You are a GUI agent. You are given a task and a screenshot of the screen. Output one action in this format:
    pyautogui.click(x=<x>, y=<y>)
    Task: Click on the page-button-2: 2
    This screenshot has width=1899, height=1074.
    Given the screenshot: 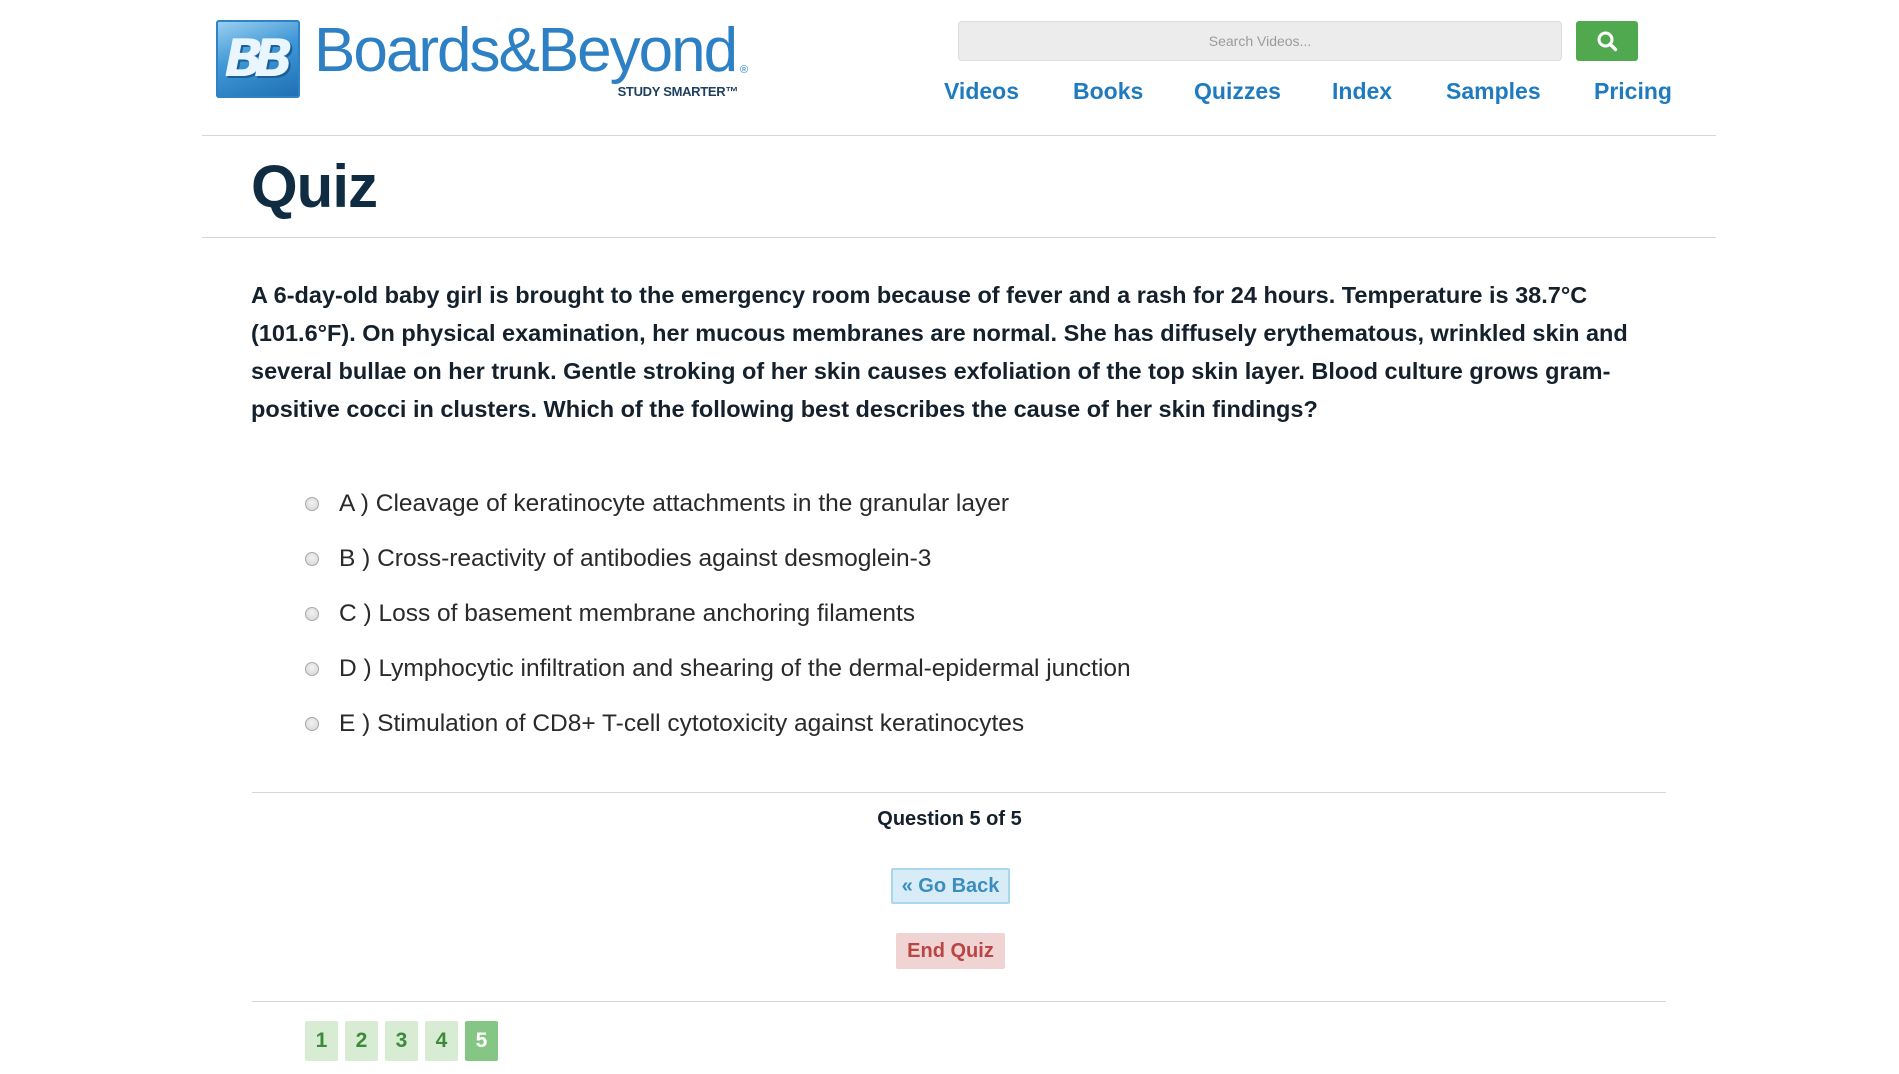 What is the action you would take?
    pyautogui.click(x=361, y=1041)
    